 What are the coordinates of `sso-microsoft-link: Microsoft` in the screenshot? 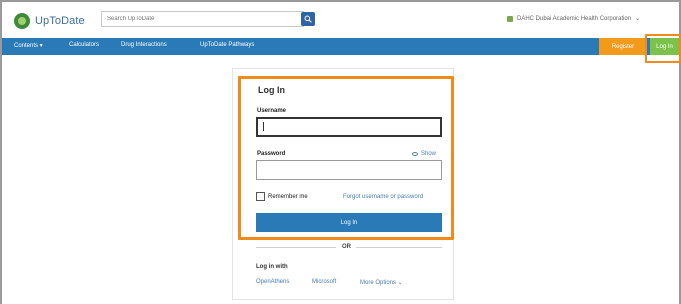 It's located at (324, 282).